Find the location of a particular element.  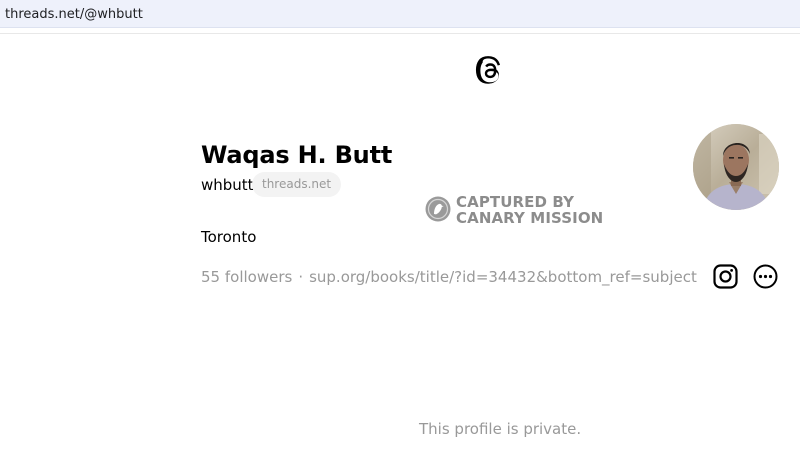

threads-logo-icon is located at coordinates (490, 72).